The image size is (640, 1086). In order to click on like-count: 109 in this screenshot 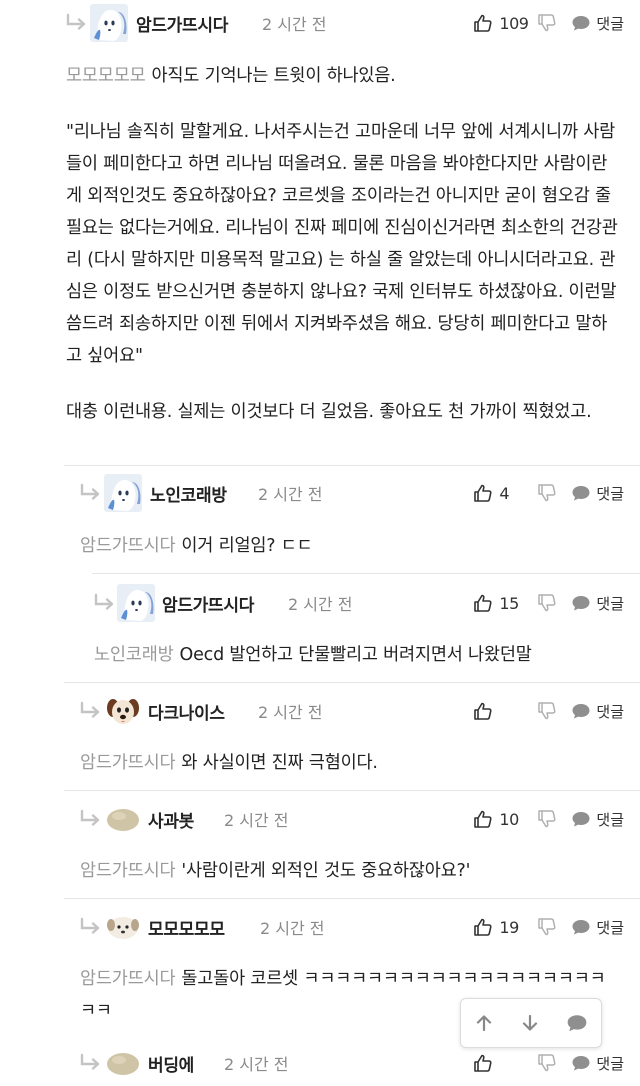, I will do `click(514, 23)`.